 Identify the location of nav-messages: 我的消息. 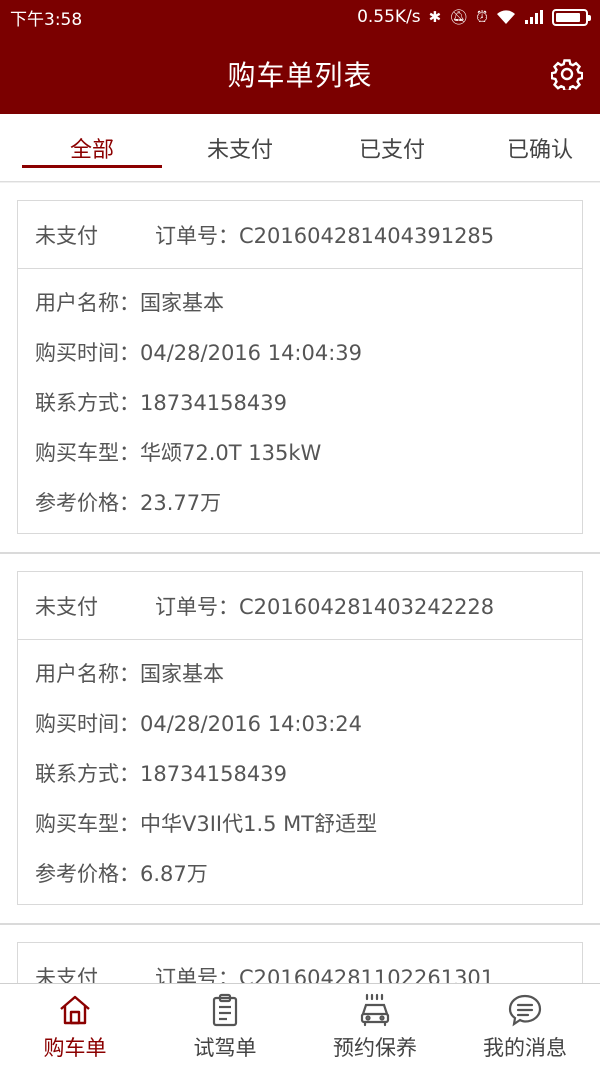
(525, 1025).